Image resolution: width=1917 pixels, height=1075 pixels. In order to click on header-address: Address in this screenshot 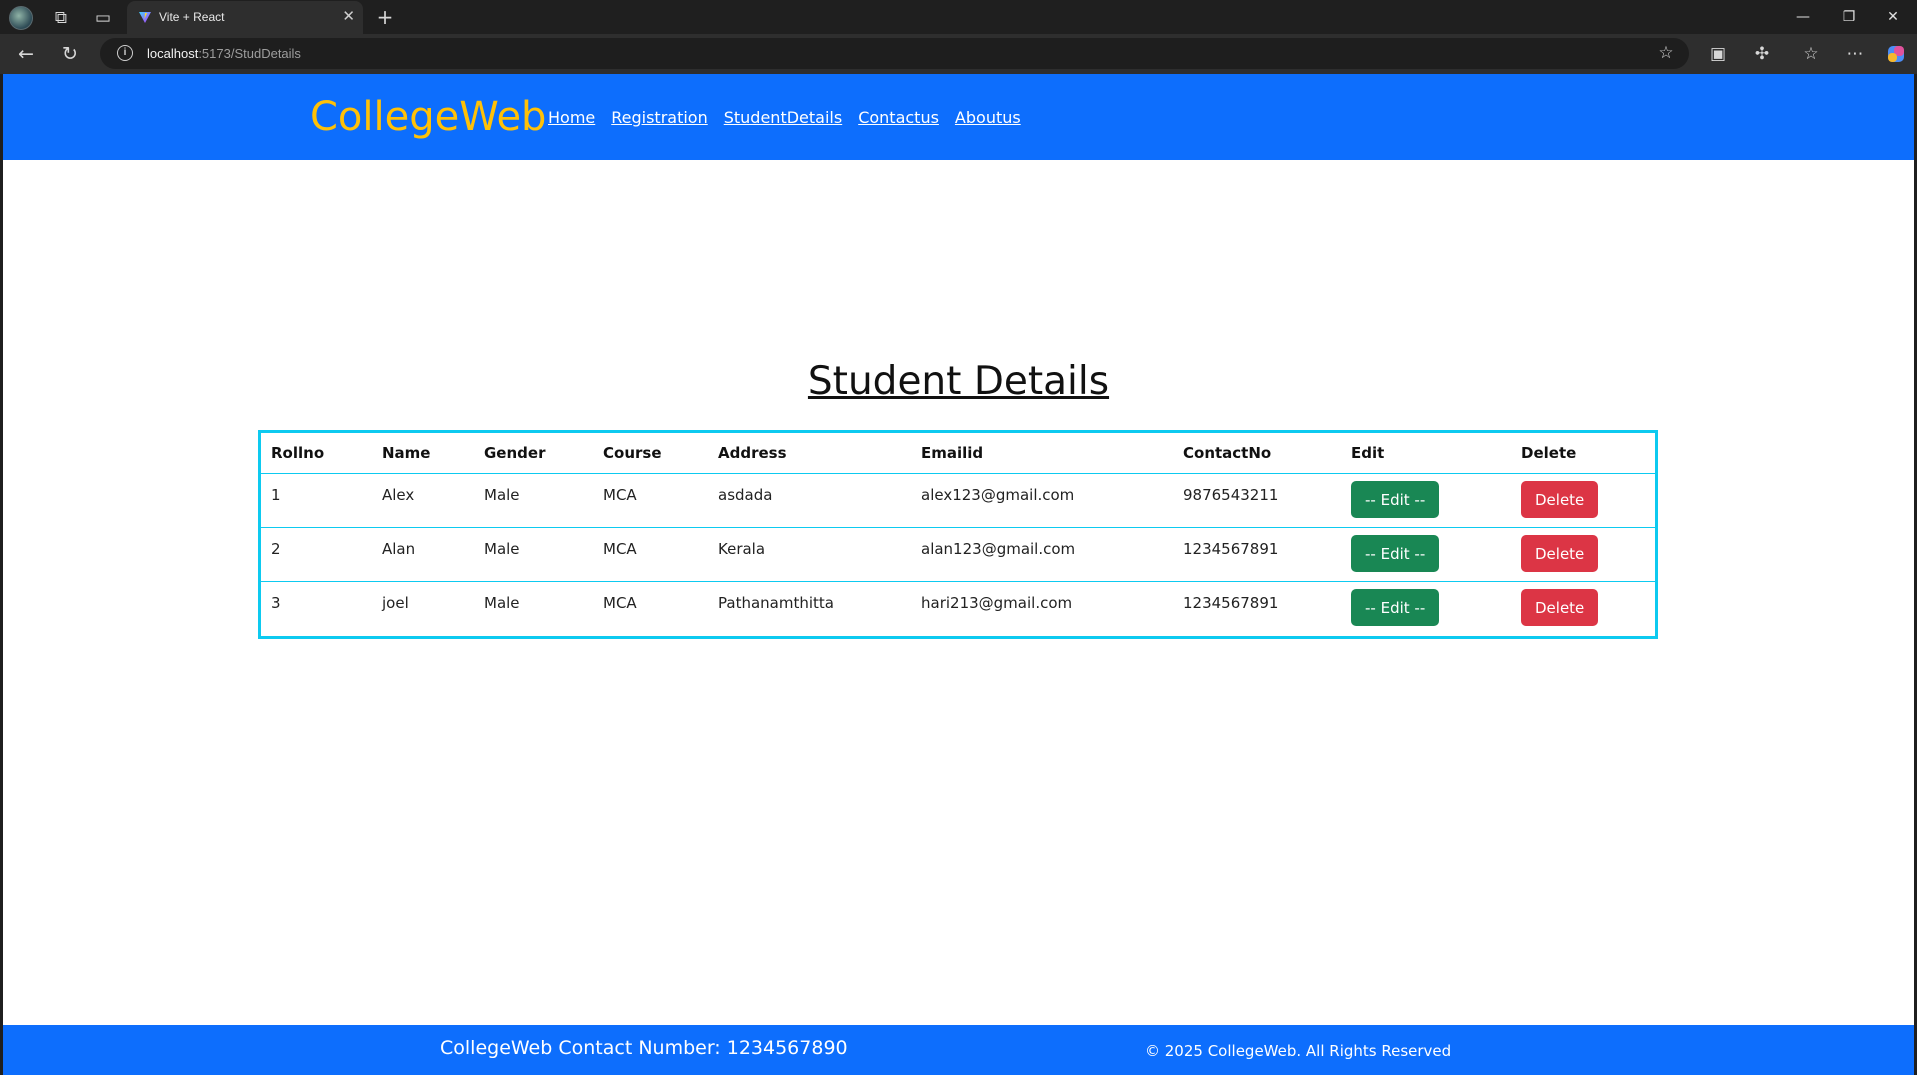, I will do `click(809, 453)`.